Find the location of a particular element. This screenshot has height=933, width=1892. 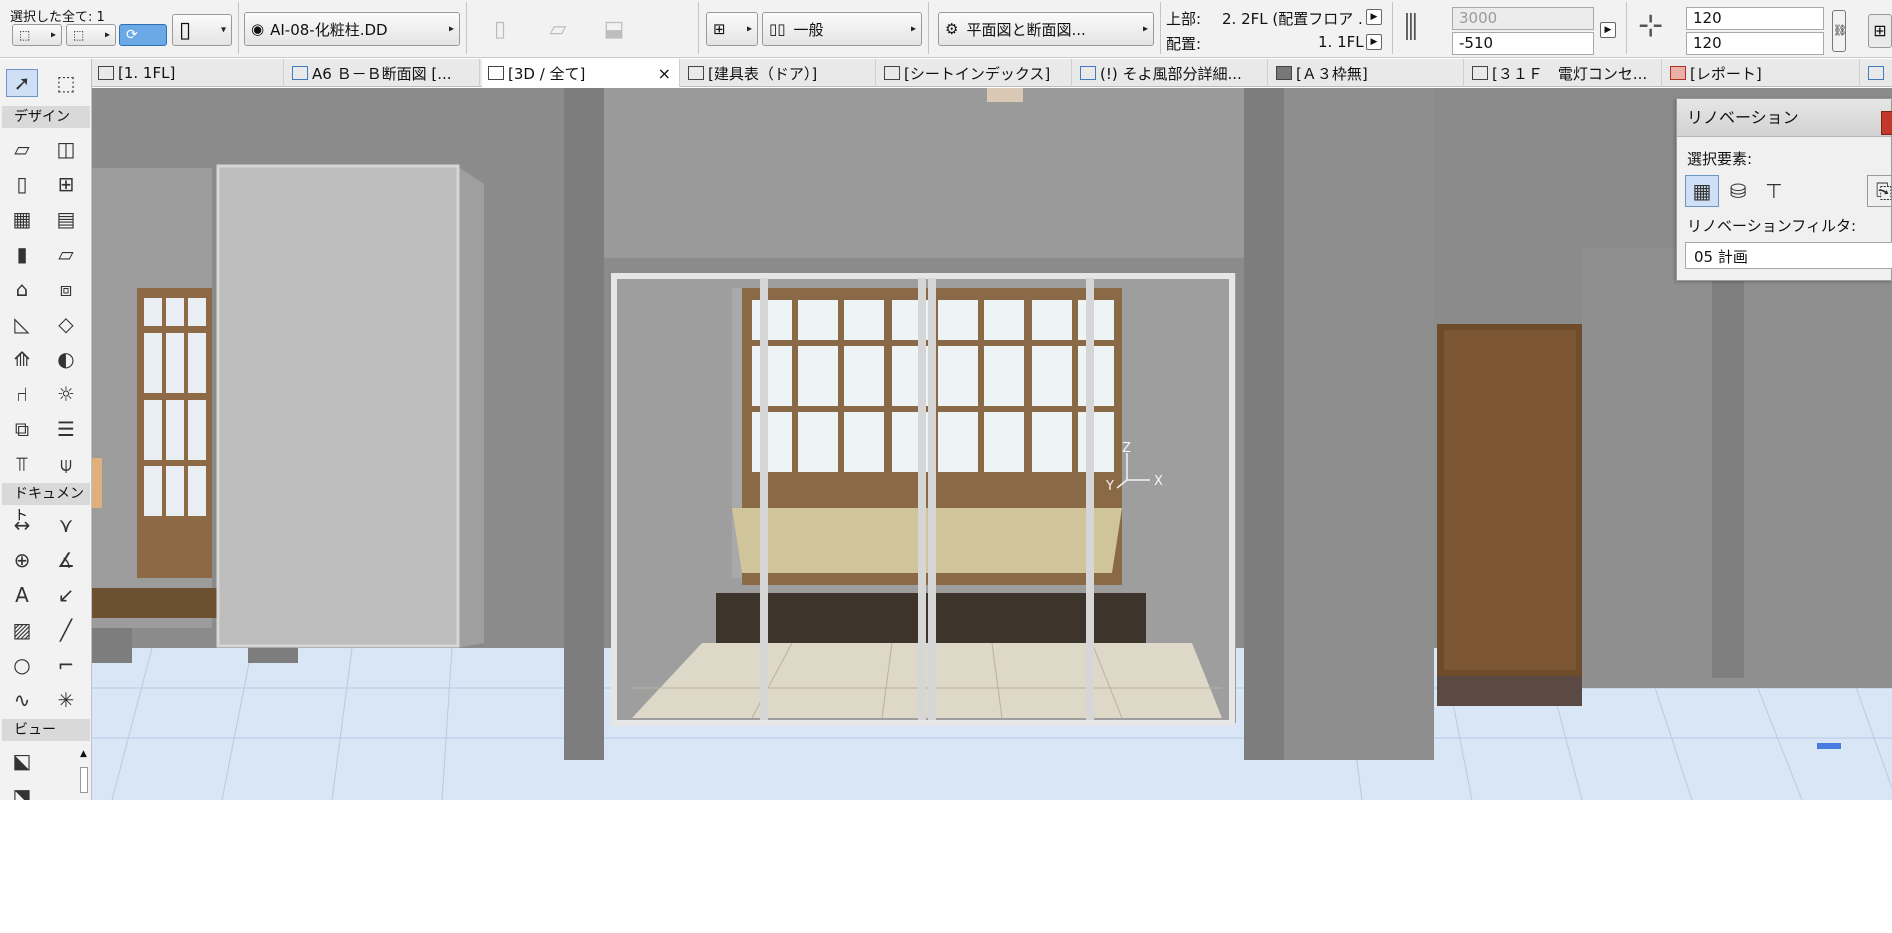

selection-method-button: ⬚ ▸ is located at coordinates (37, 35).